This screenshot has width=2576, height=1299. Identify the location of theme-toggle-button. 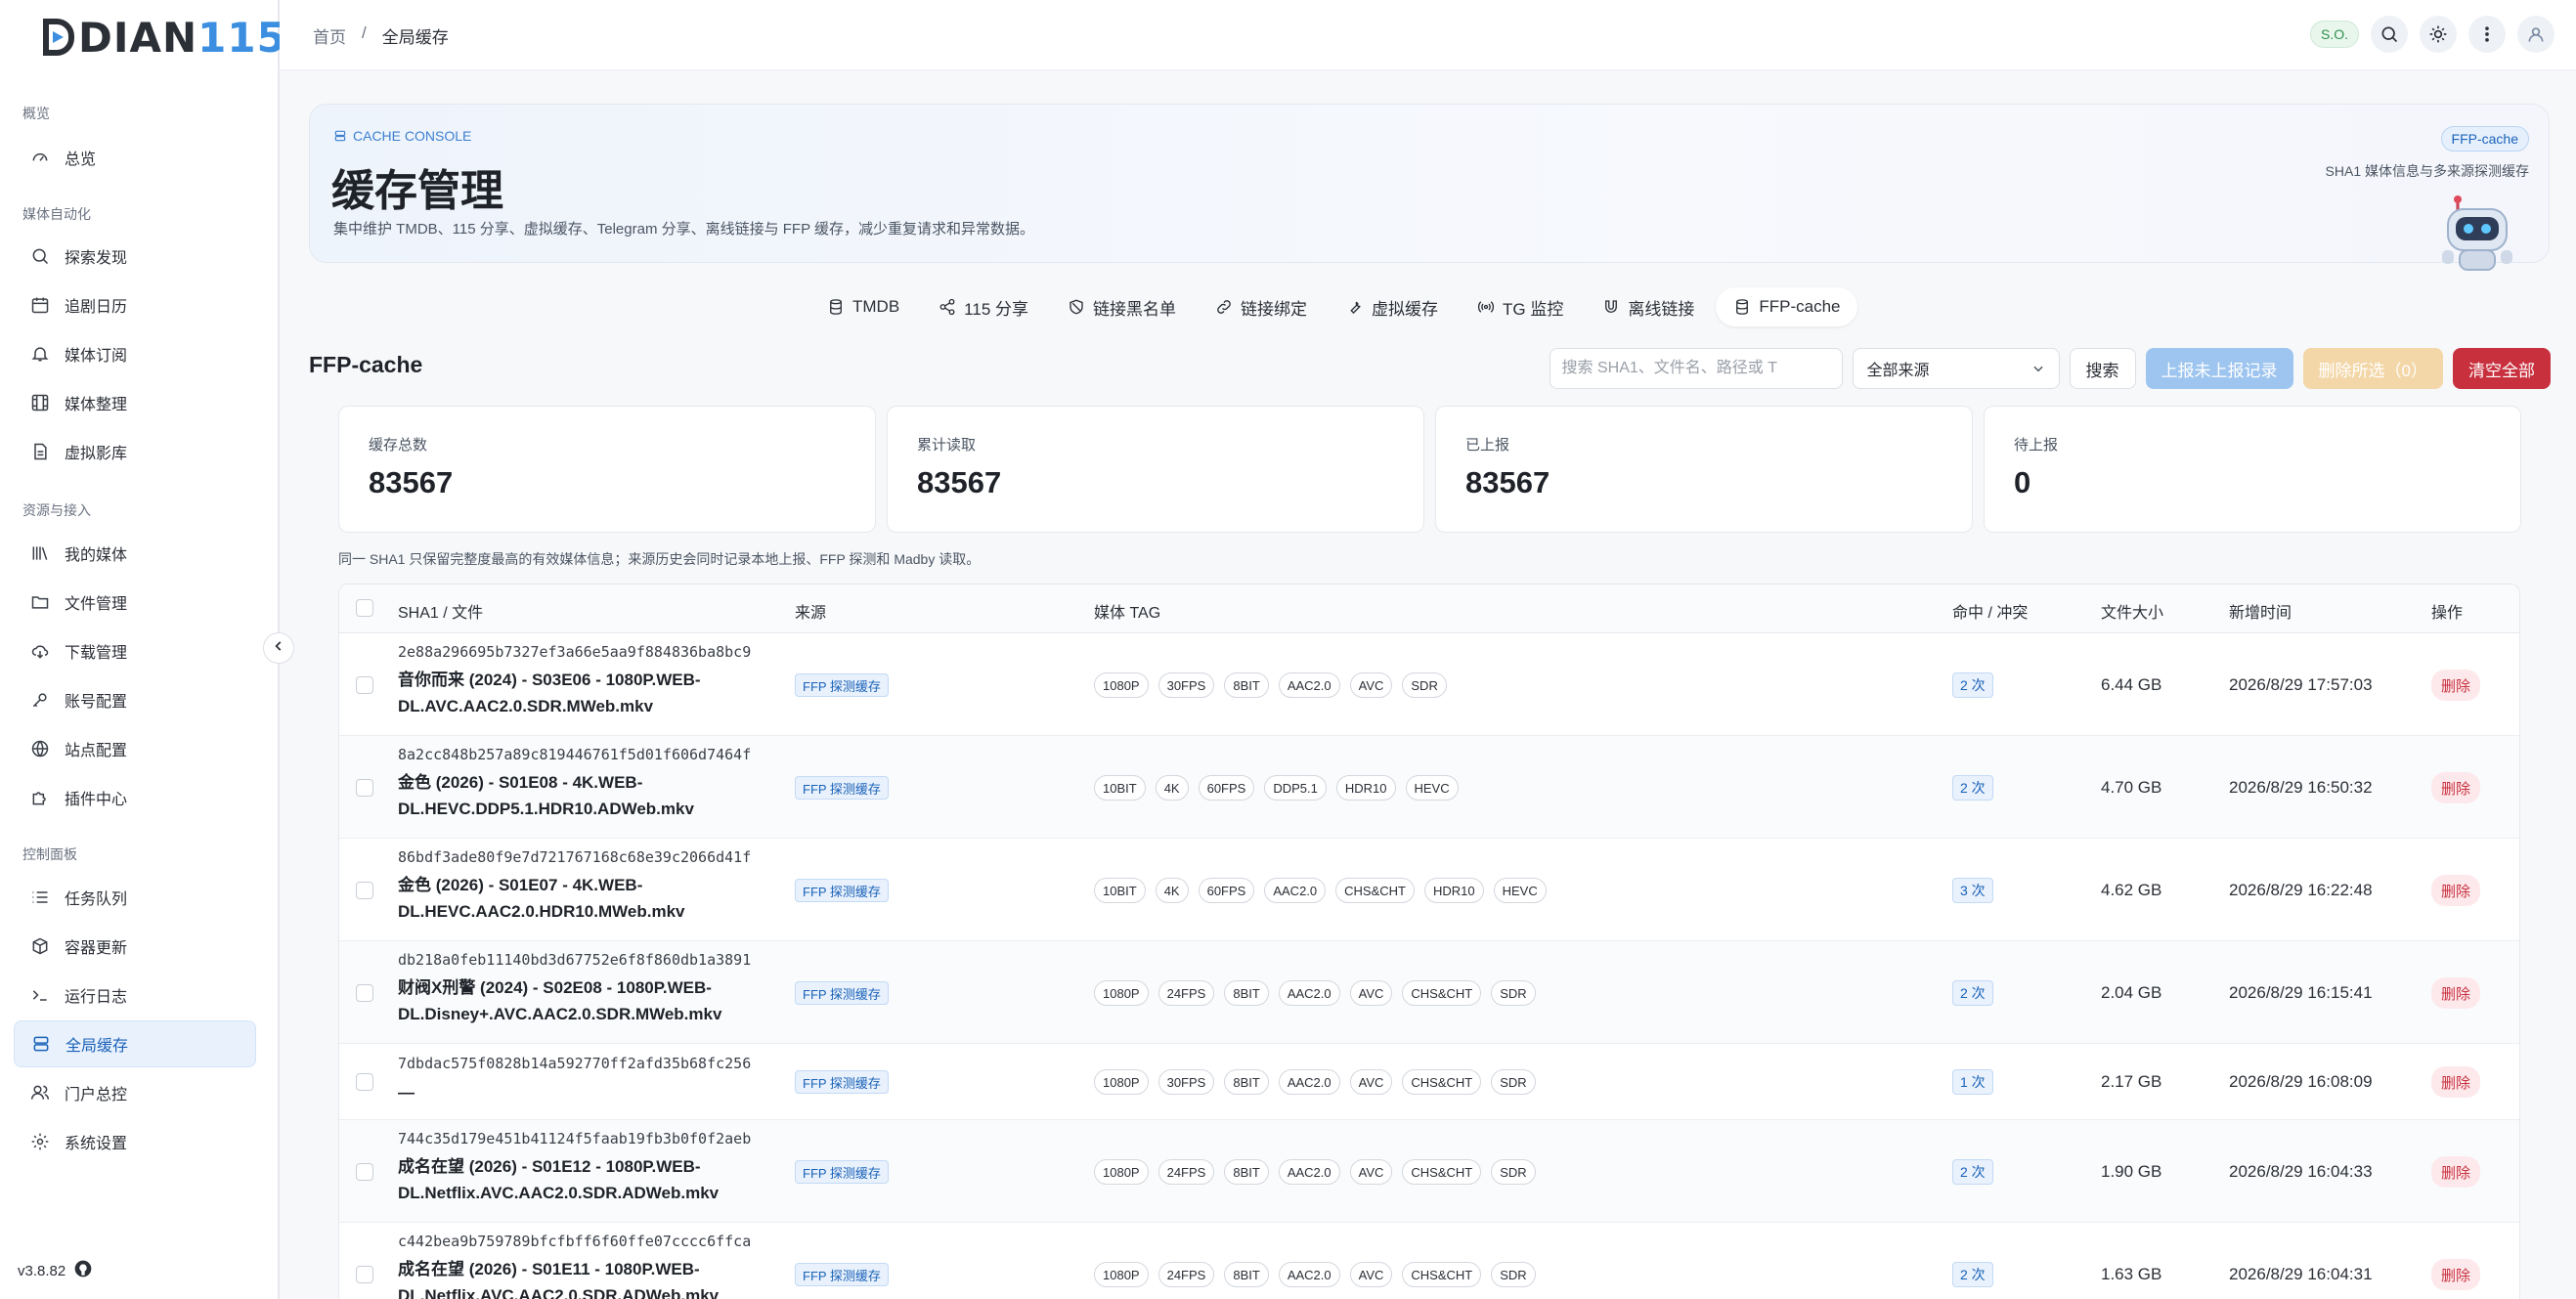
(2438, 34).